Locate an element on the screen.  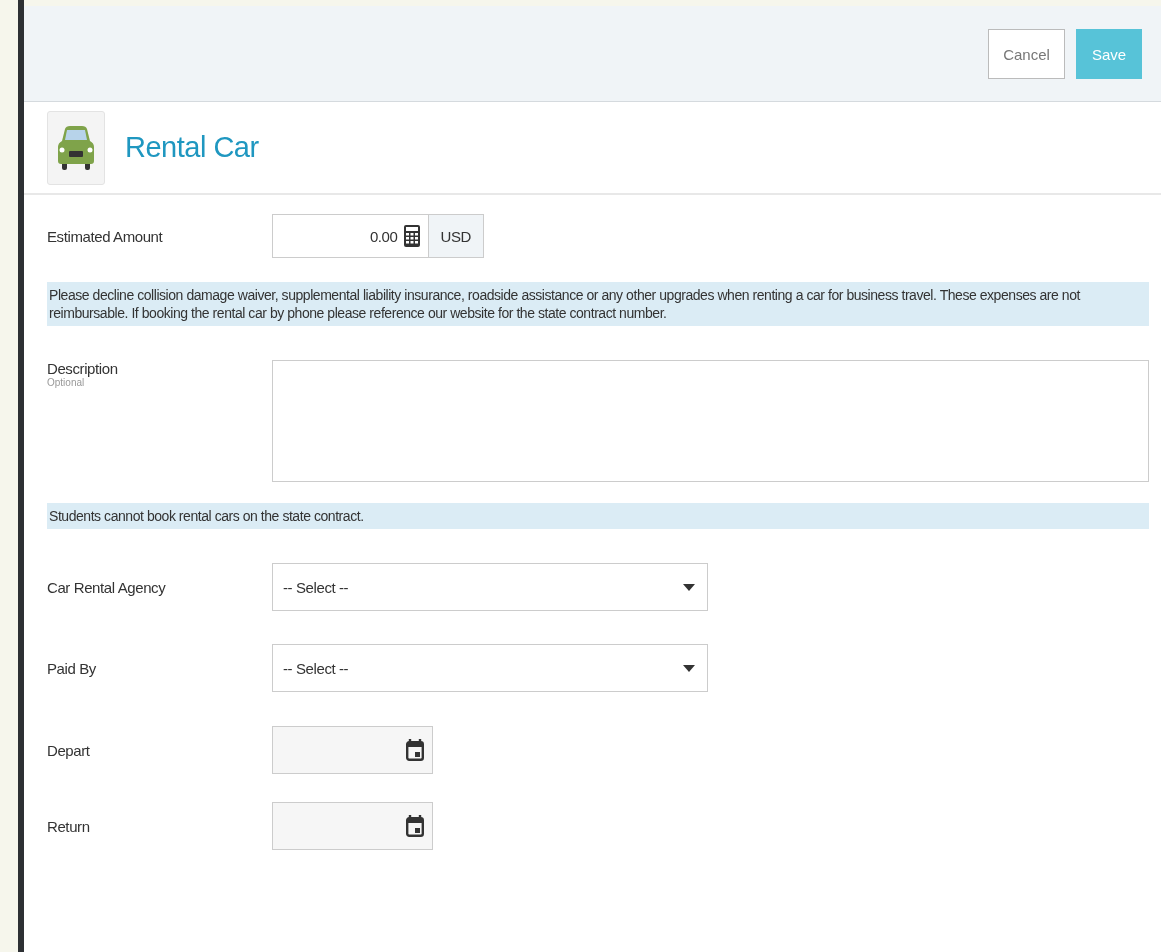
optional-hint: Optional is located at coordinates (66, 382).